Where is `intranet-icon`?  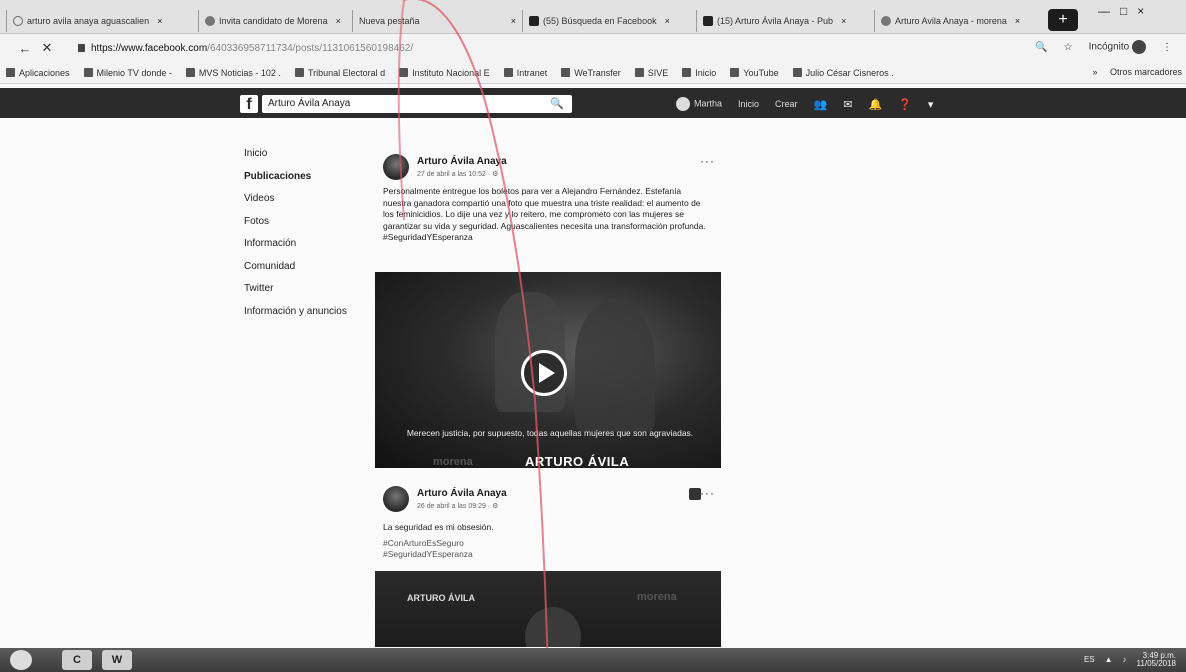
intranet-icon is located at coordinates (508, 72).